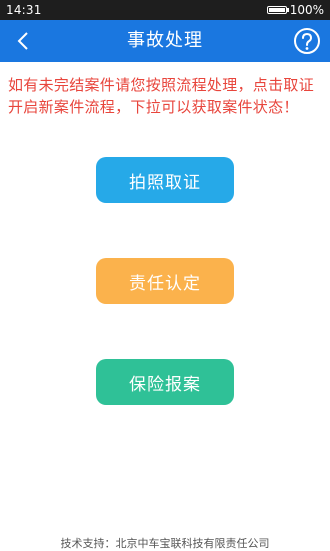 Image resolution: width=330 pixels, height=551 pixels. I want to click on photo-evidence-button: 拍照取证, so click(165, 180).